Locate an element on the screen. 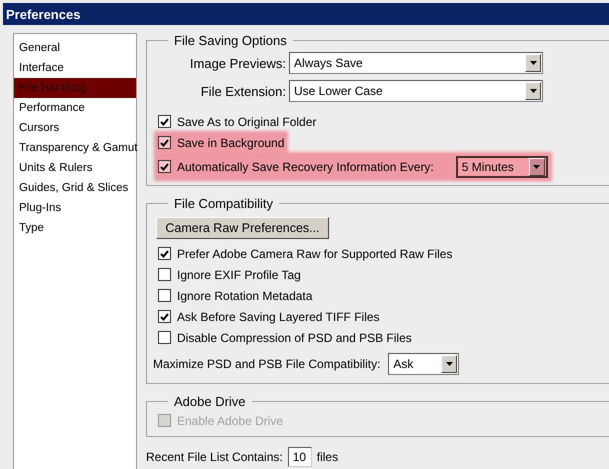  field-label: Recent File List Contains: is located at coordinates (214, 457).